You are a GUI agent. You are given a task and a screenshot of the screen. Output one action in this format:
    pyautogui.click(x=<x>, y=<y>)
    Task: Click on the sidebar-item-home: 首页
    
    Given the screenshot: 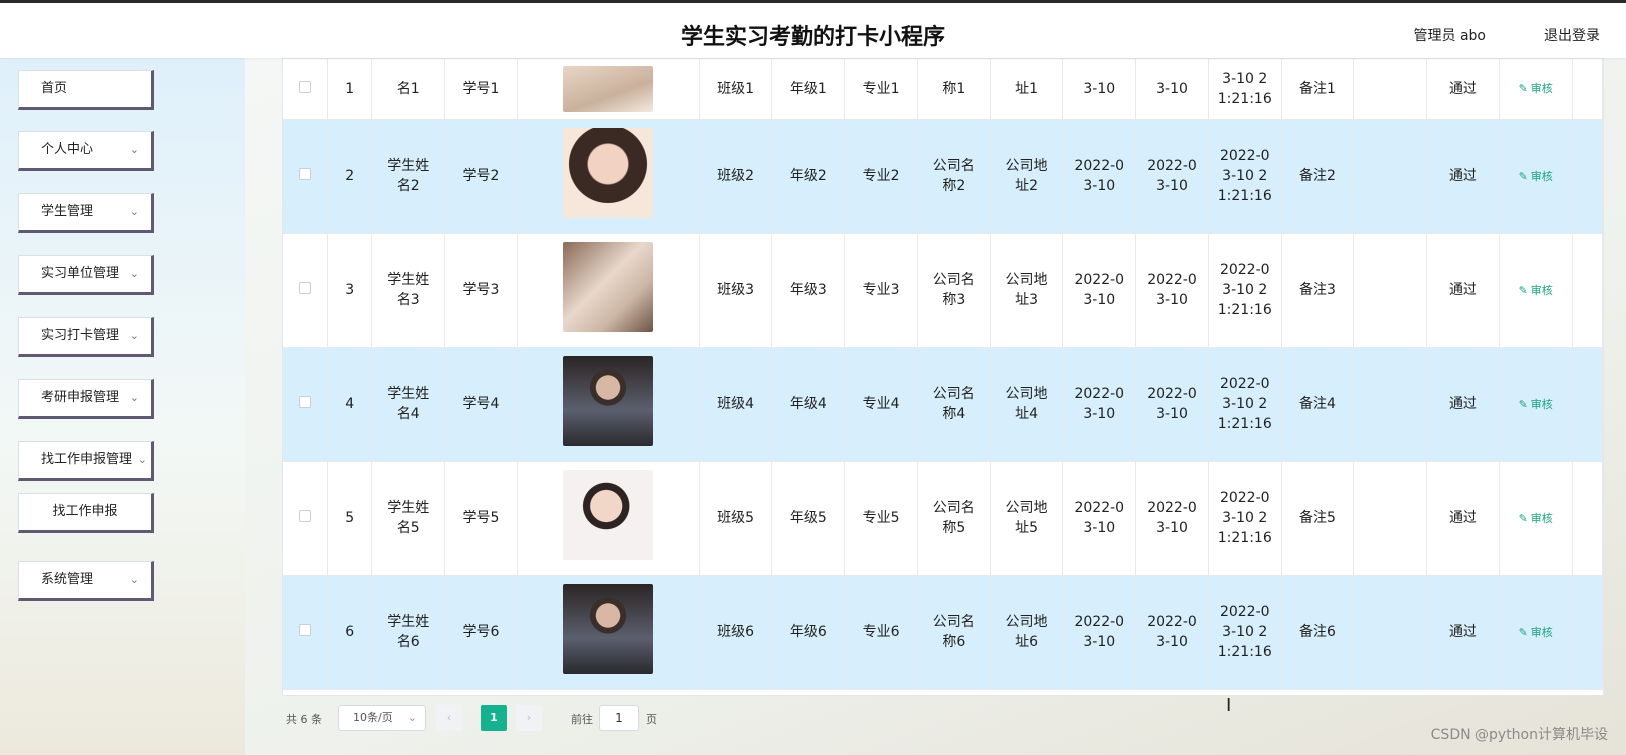 What is the action you would take?
    pyautogui.click(x=86, y=90)
    